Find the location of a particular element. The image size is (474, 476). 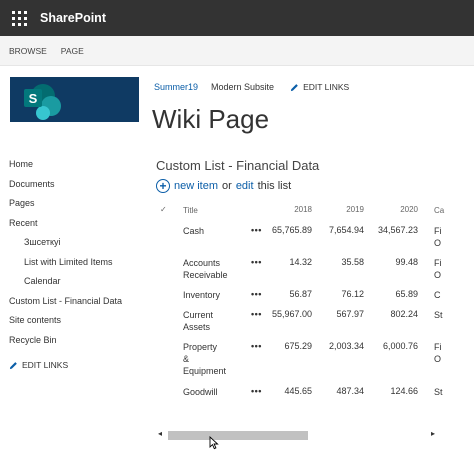

quick-launch-edit-links: EDIT LINKS is located at coordinates (38, 365).